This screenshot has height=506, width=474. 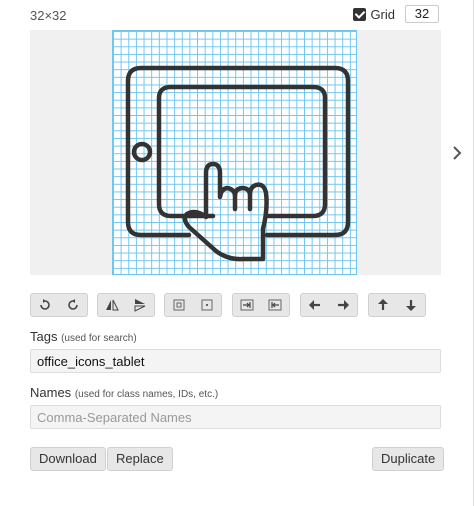 I want to click on tags-label: Tags, so click(x=44, y=336).